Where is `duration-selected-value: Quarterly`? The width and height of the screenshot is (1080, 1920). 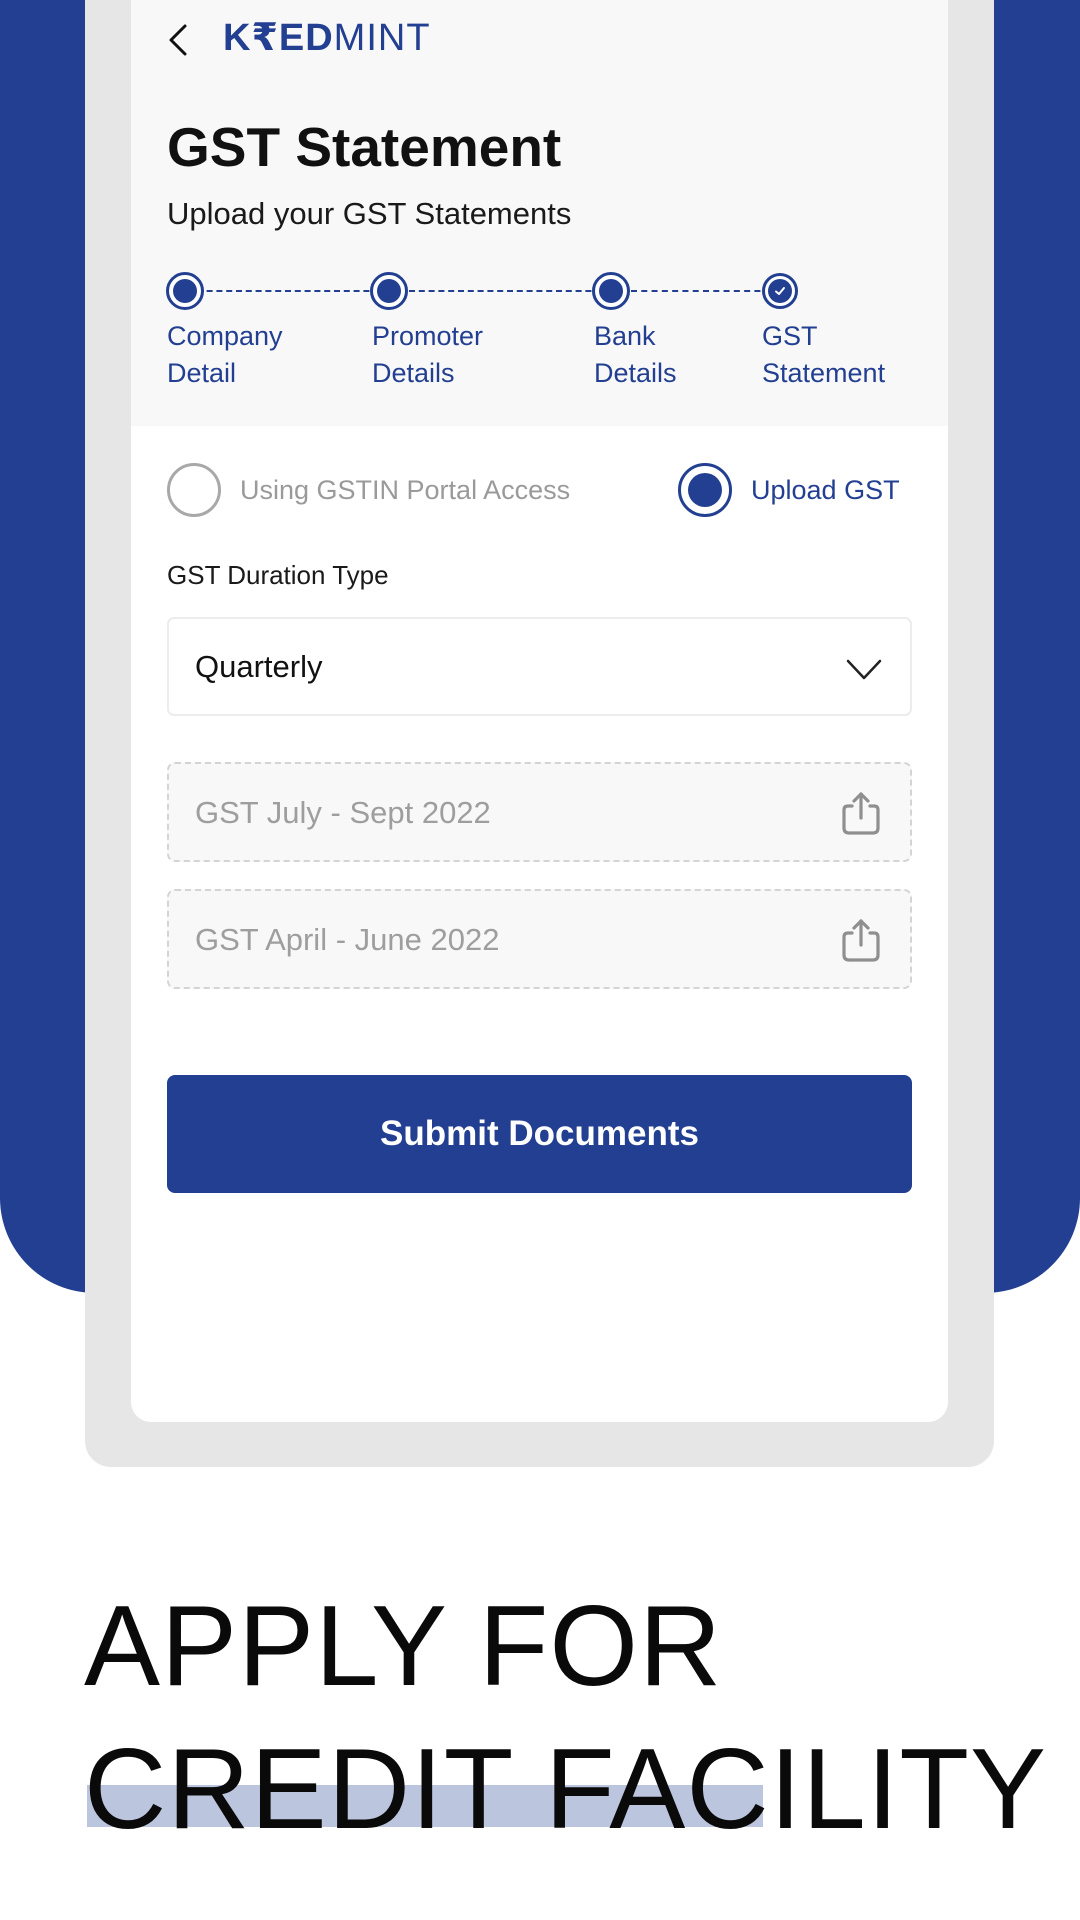 duration-selected-value: Quarterly is located at coordinates (259, 666).